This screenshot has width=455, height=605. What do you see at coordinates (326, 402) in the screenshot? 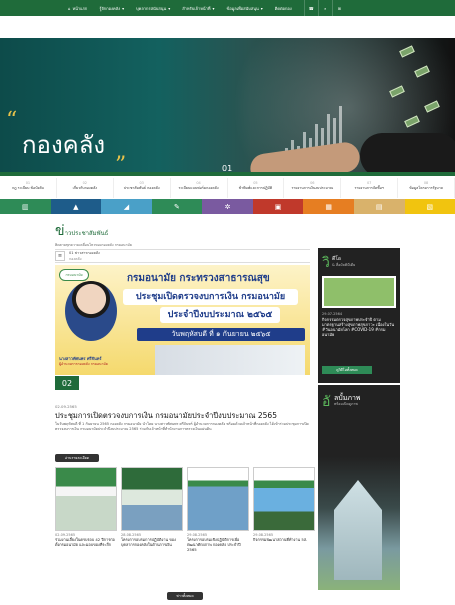
I see `album-big-letter: อั` at bounding box center [326, 402].